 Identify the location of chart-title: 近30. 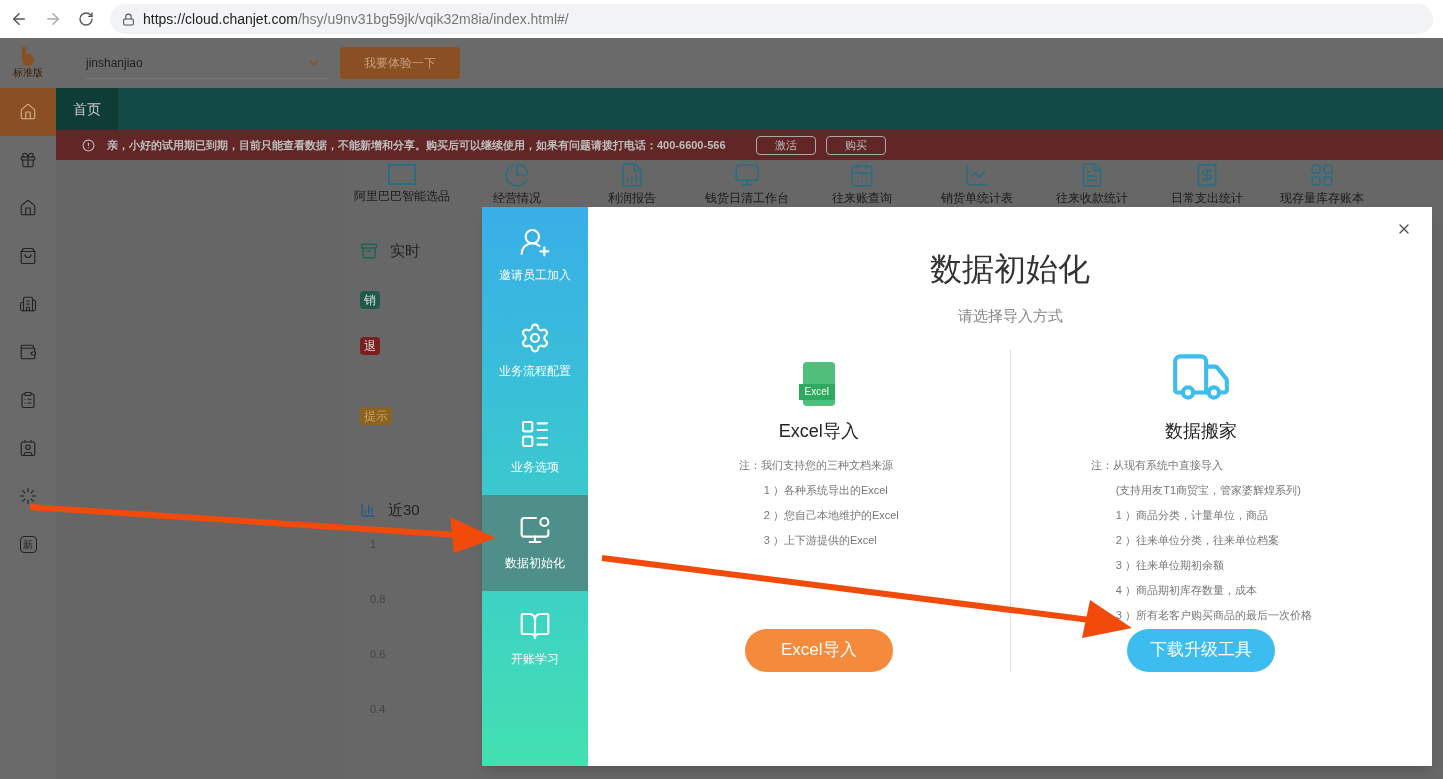
(404, 509).